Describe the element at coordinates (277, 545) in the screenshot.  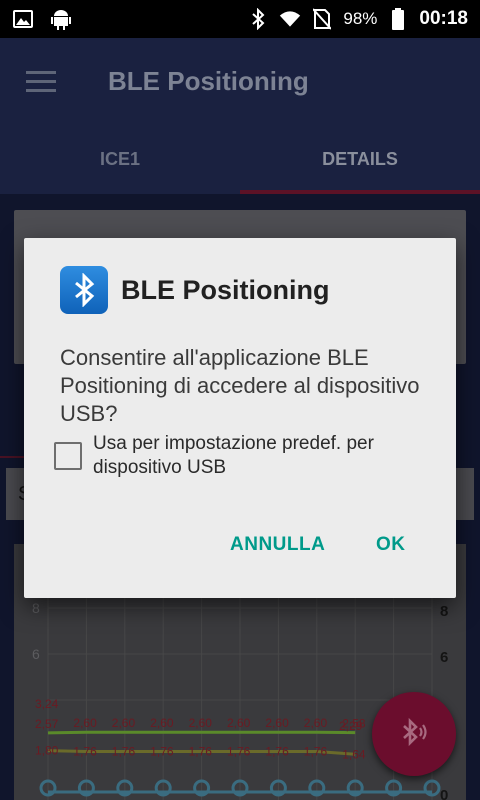
I see `cancel-button: ANNULLA` at that location.